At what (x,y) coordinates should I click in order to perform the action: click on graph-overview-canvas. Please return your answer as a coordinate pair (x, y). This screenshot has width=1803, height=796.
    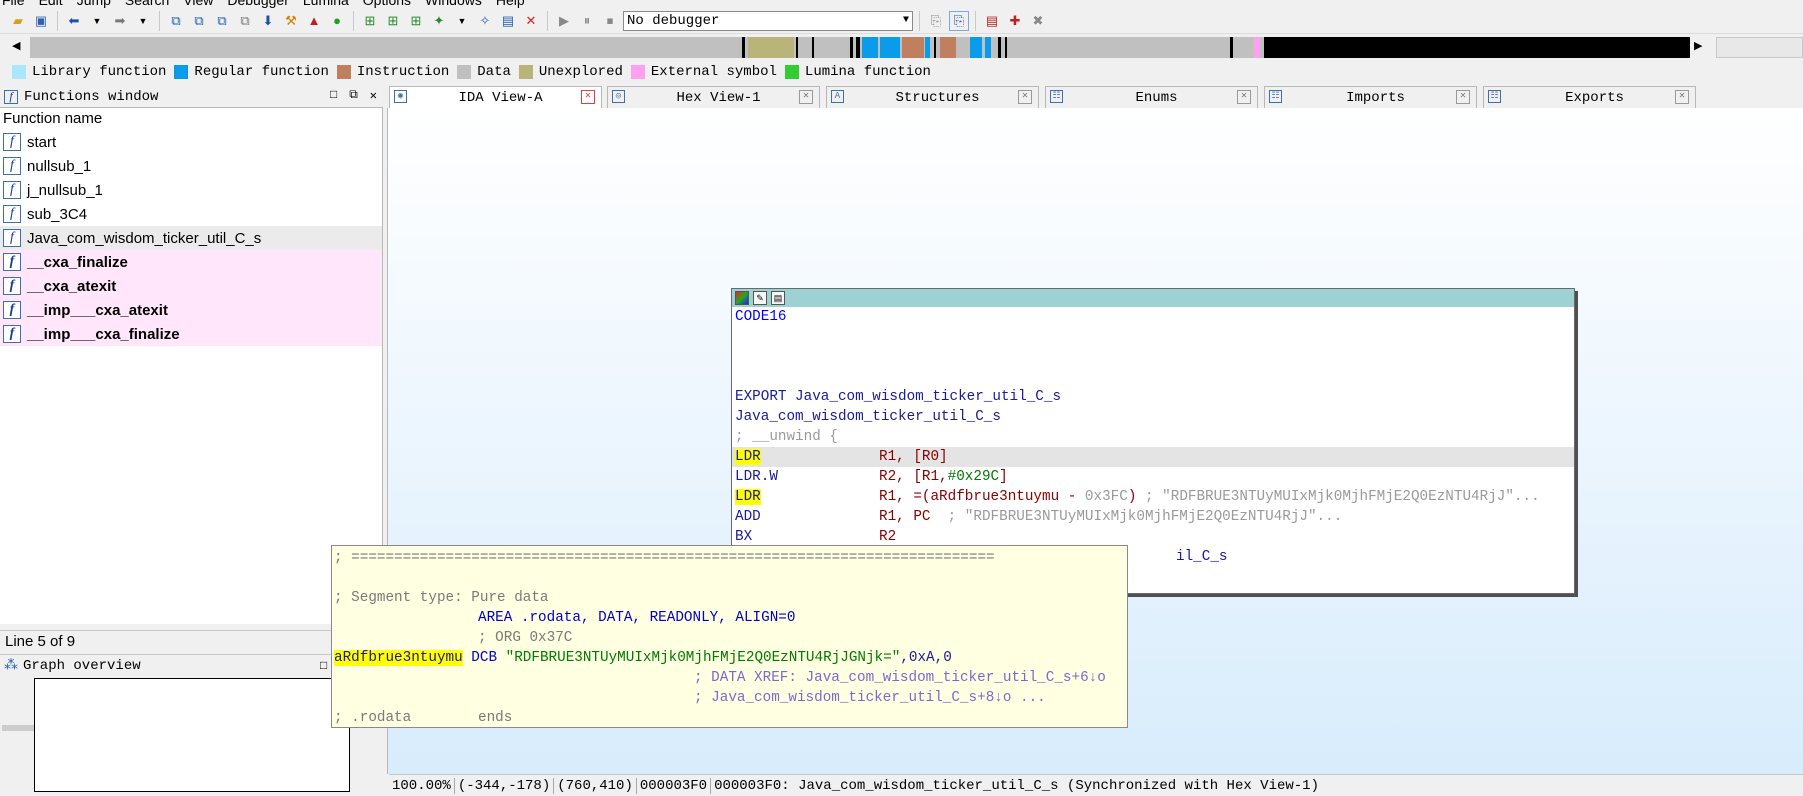
    Looking at the image, I should click on (192, 735).